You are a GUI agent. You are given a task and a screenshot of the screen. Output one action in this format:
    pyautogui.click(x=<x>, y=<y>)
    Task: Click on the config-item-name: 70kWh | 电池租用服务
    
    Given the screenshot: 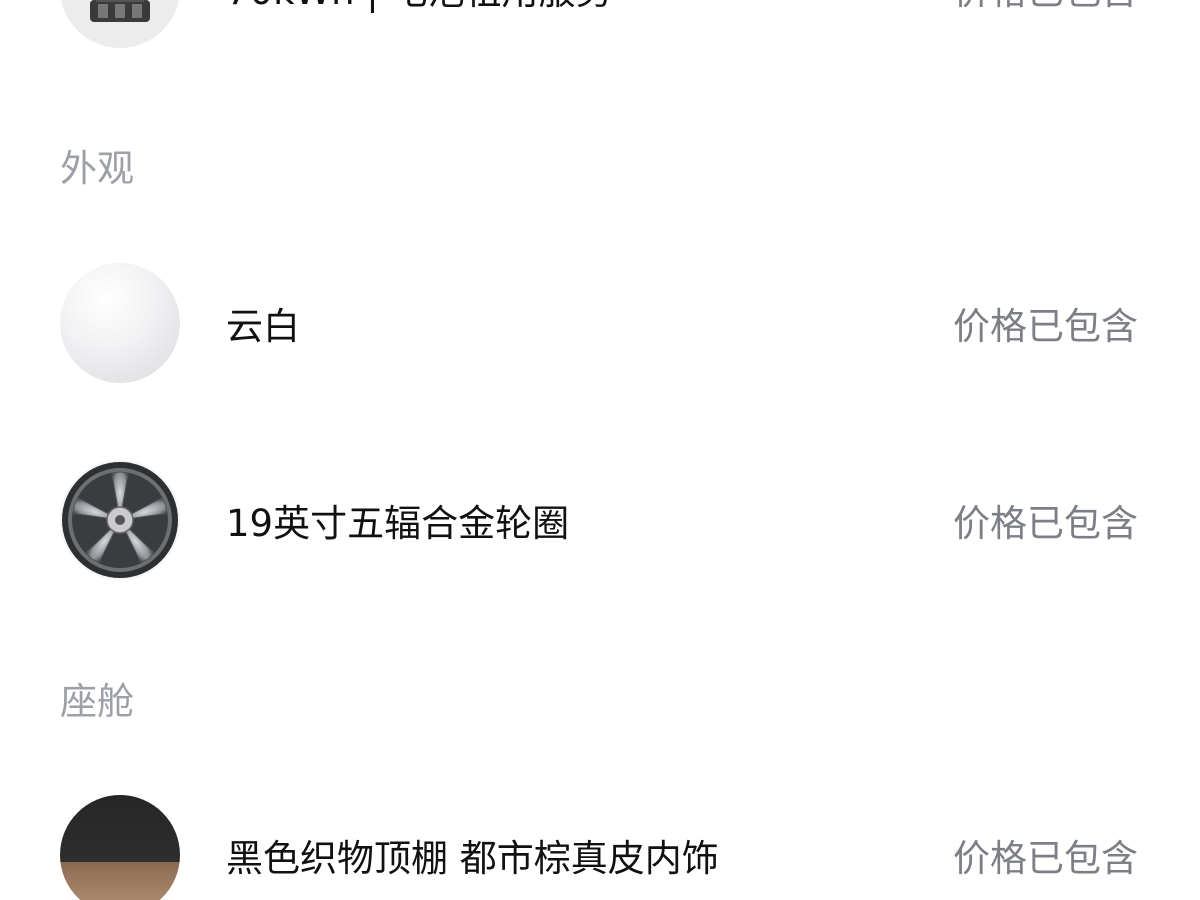 What is the action you would take?
    pyautogui.click(x=419, y=24)
    